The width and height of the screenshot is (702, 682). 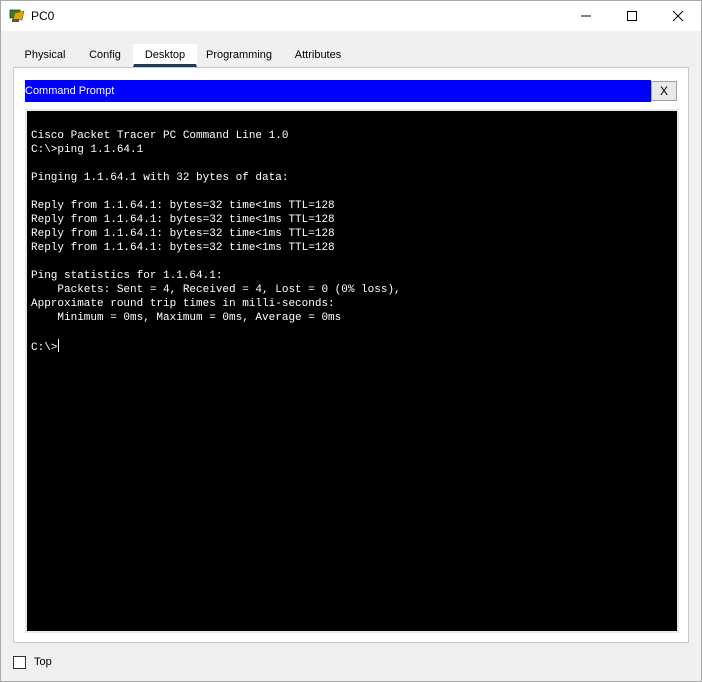 I want to click on window-title: PC0, so click(x=43, y=16).